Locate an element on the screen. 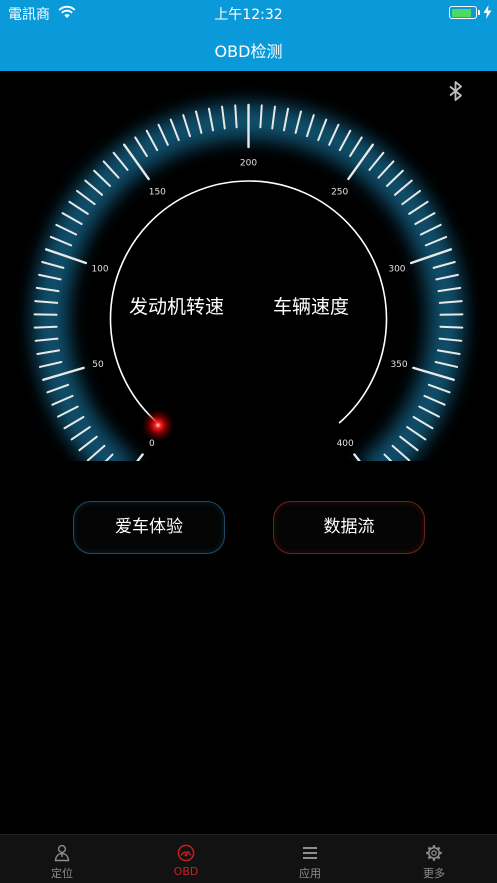 The image size is (497, 883). gauge-tick-label: 250 is located at coordinates (339, 193).